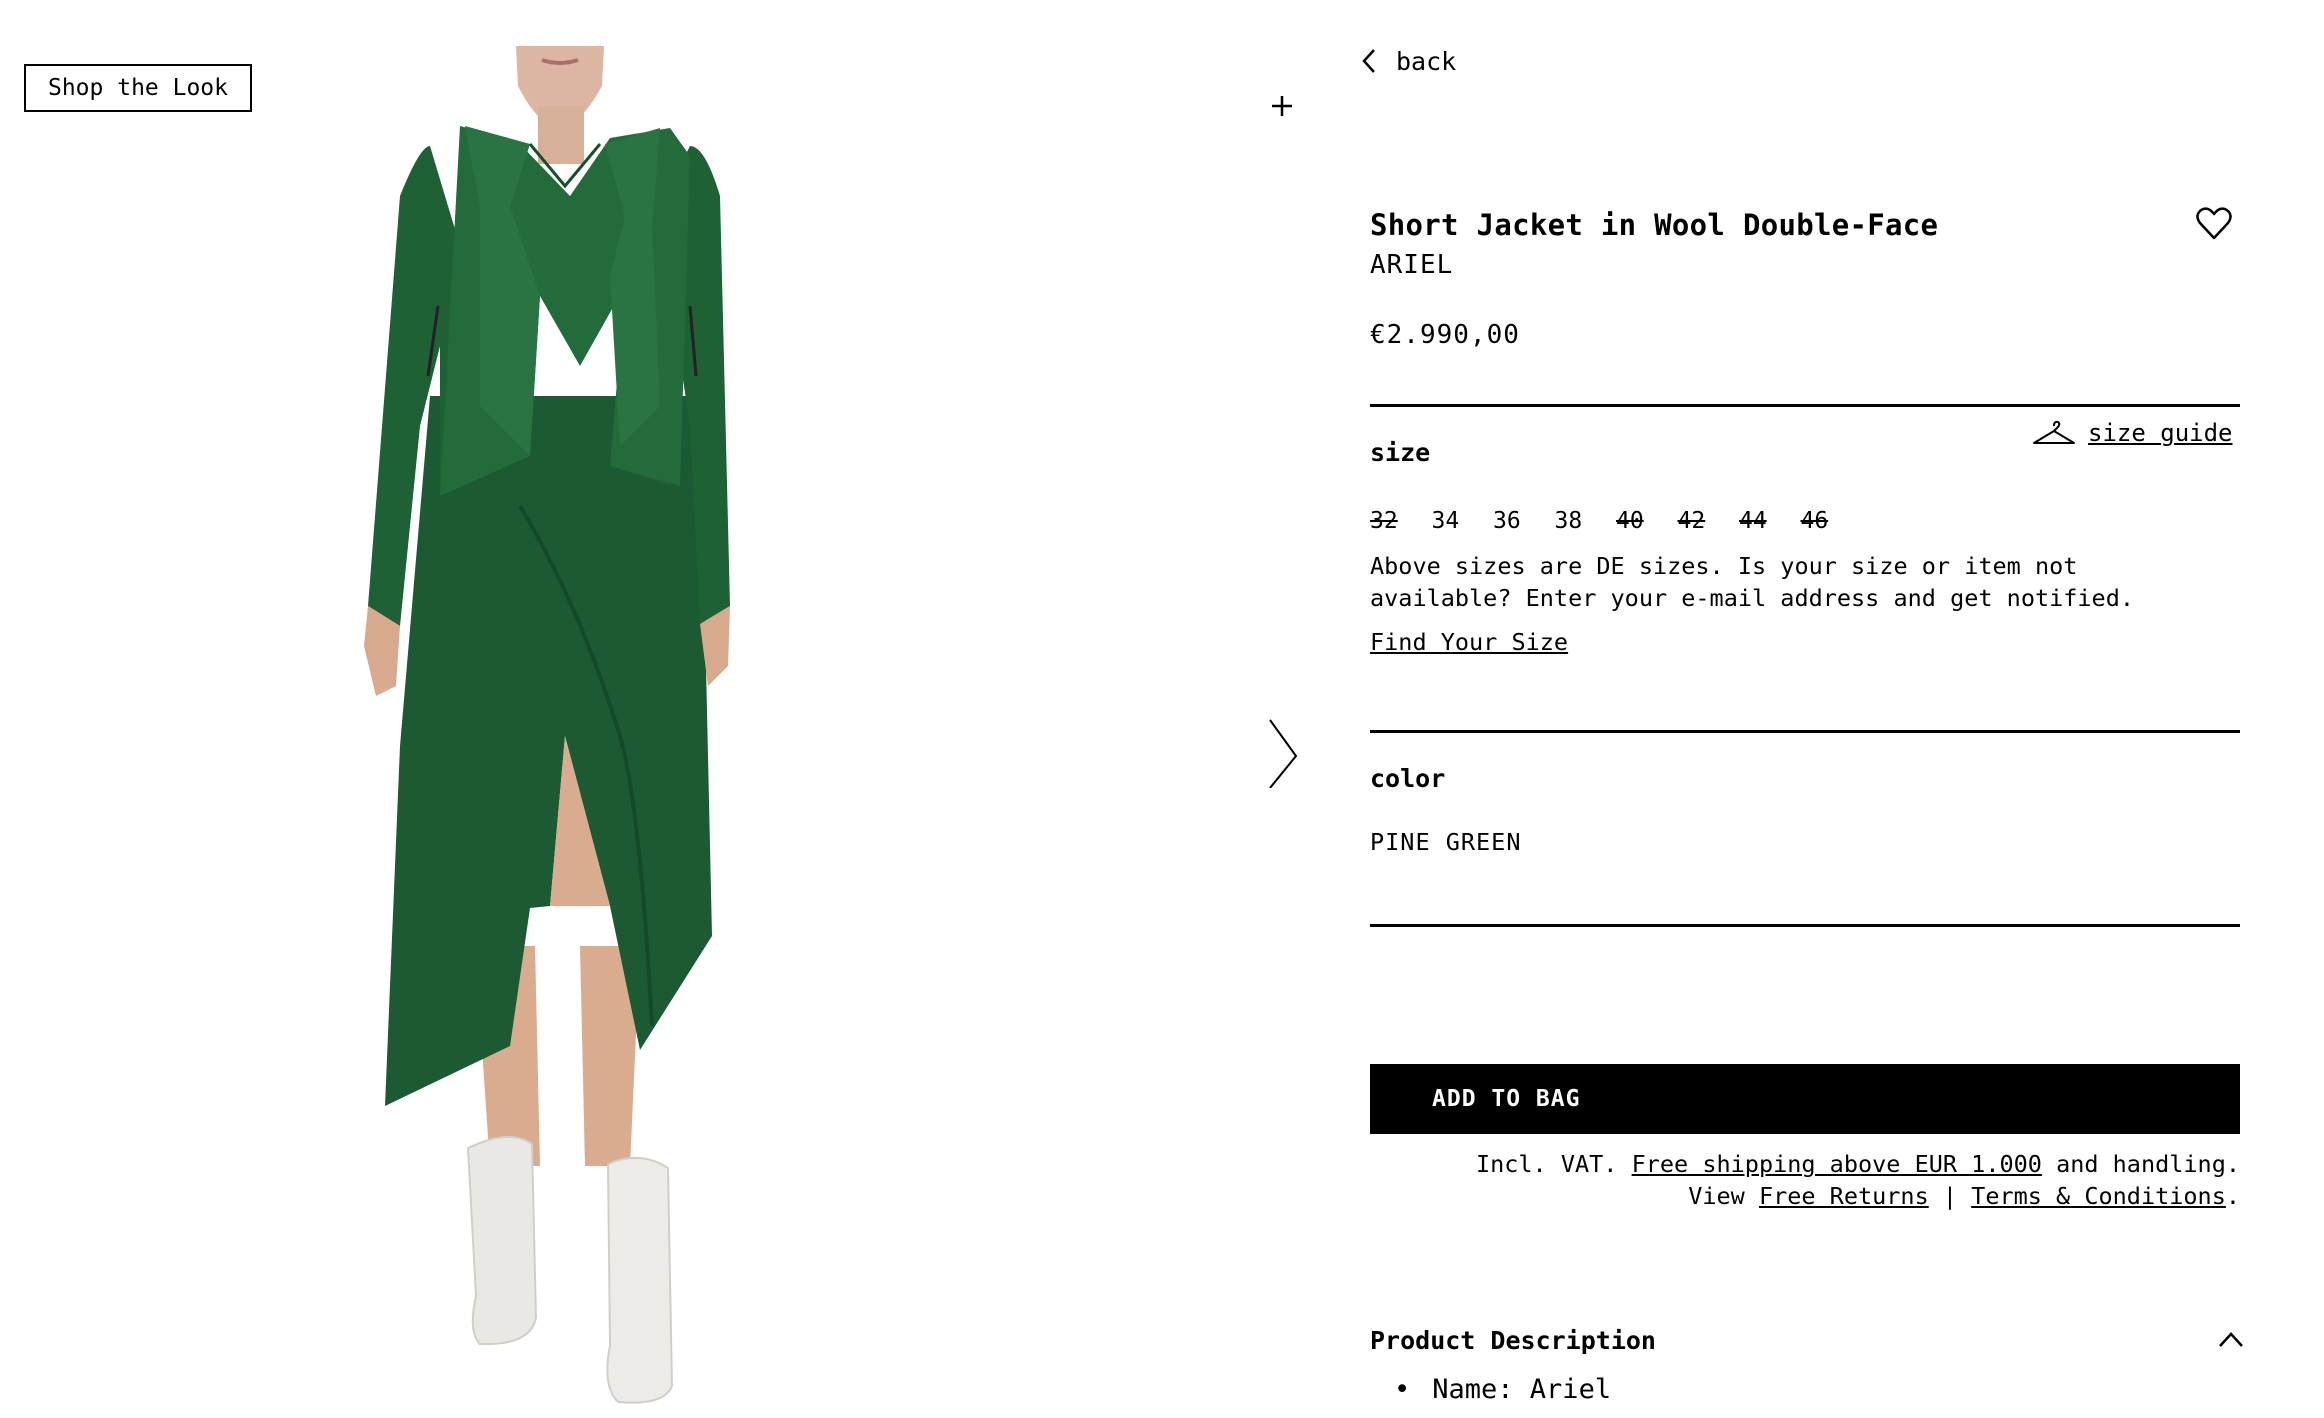 Image resolution: width=2324 pixels, height=1418 pixels. I want to click on size-option-36: 36, so click(1524, 521).